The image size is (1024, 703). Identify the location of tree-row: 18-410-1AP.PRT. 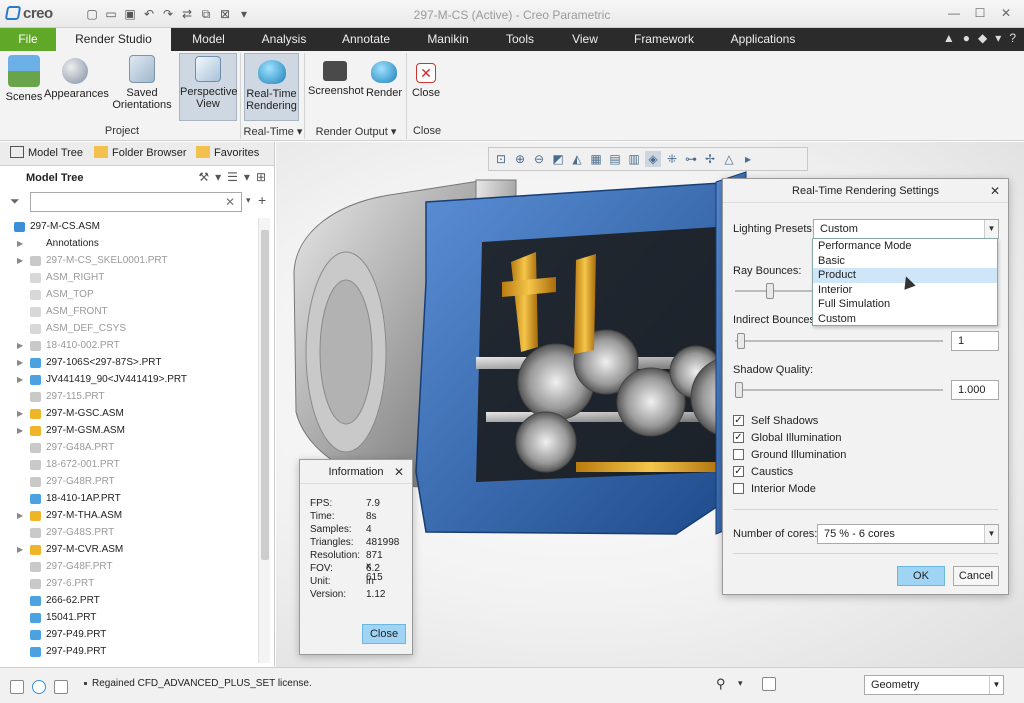
(129, 498).